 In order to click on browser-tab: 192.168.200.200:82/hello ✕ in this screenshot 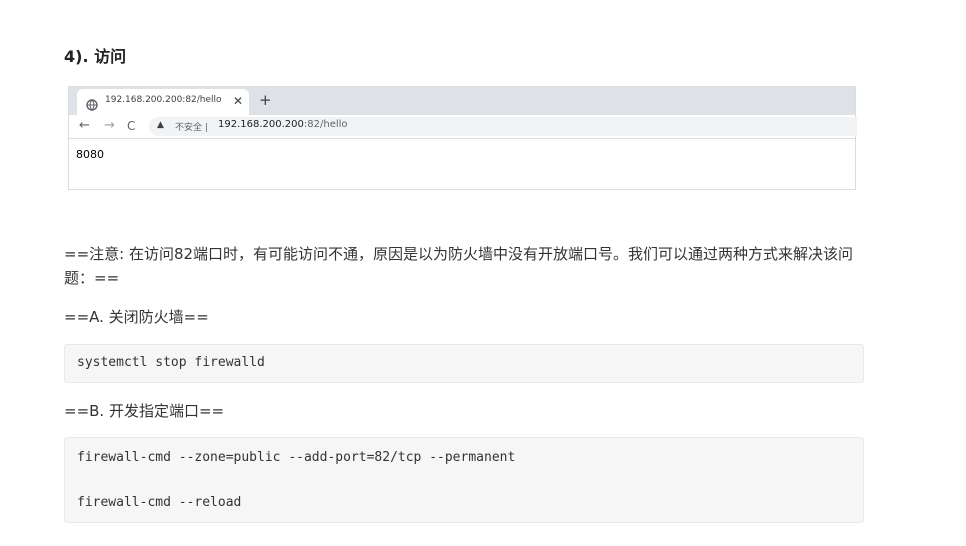, I will do `click(163, 102)`.